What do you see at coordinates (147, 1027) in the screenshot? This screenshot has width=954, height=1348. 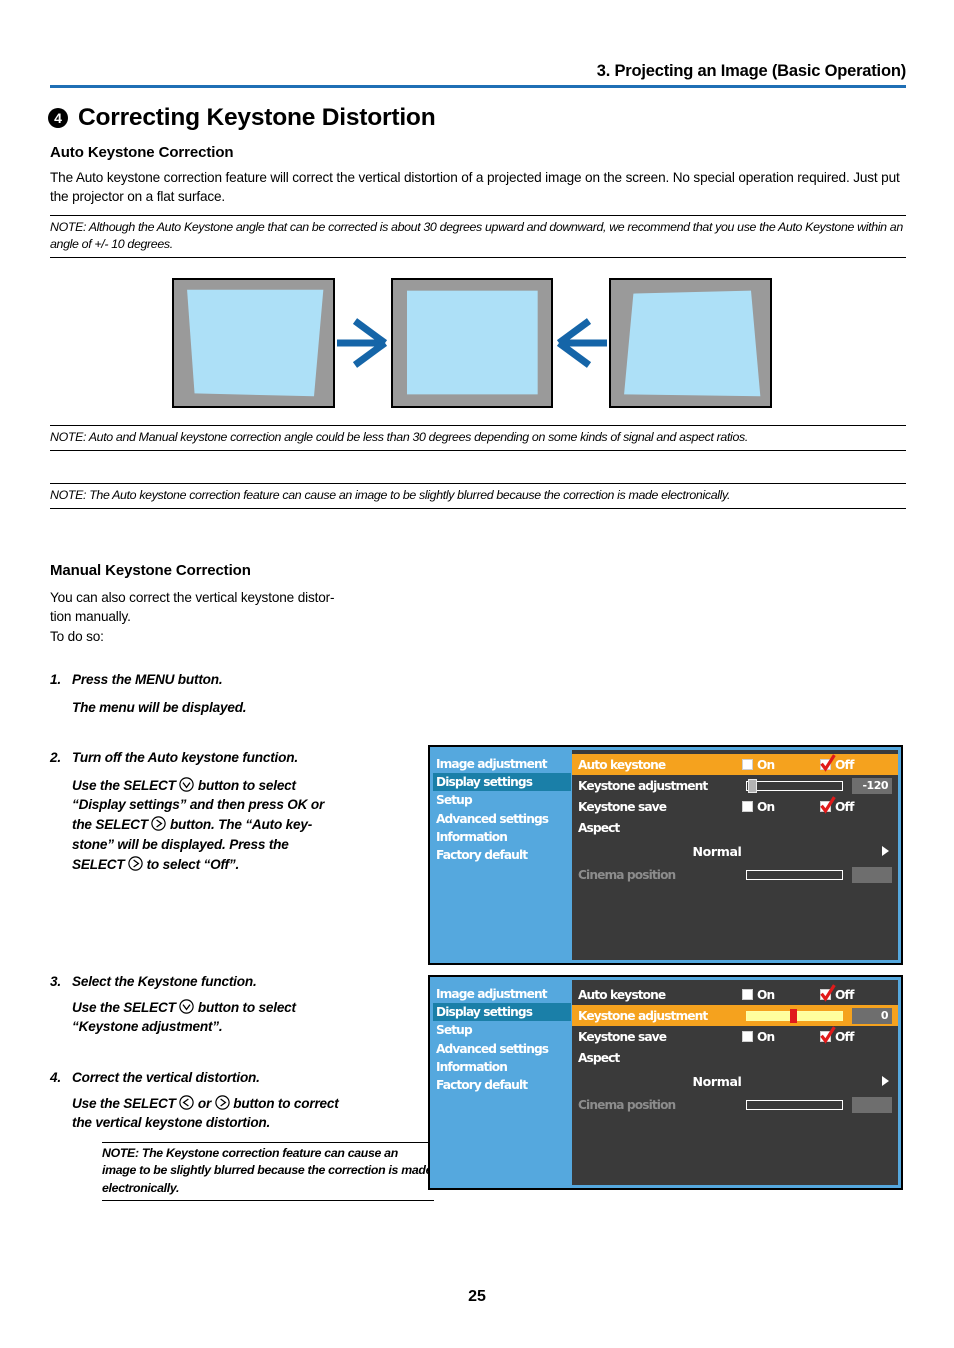 I see `step-3-line-2: “Keystone adjustment”.` at bounding box center [147, 1027].